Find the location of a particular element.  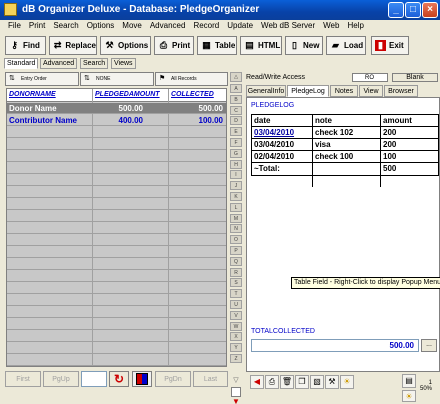

letter-button-o: O is located at coordinates (236, 240).